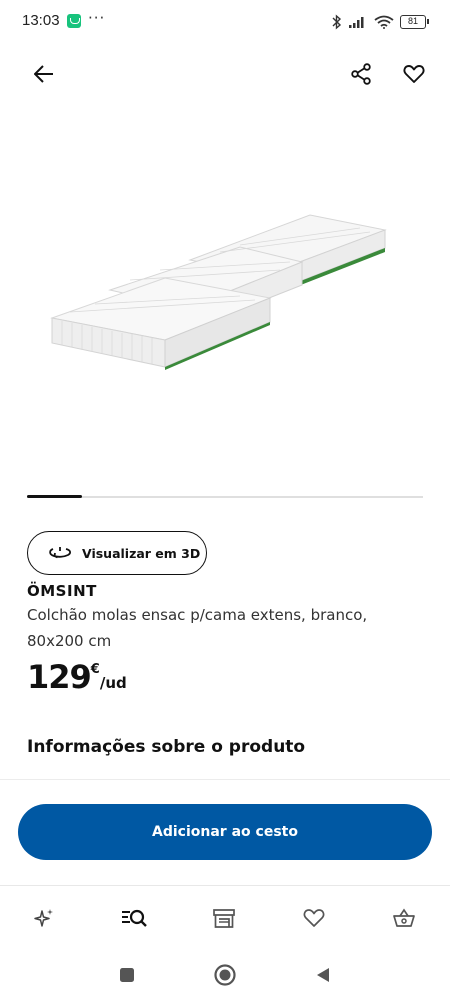  What do you see at coordinates (62, 591) in the screenshot?
I see `product-name: ÖMSINT` at bounding box center [62, 591].